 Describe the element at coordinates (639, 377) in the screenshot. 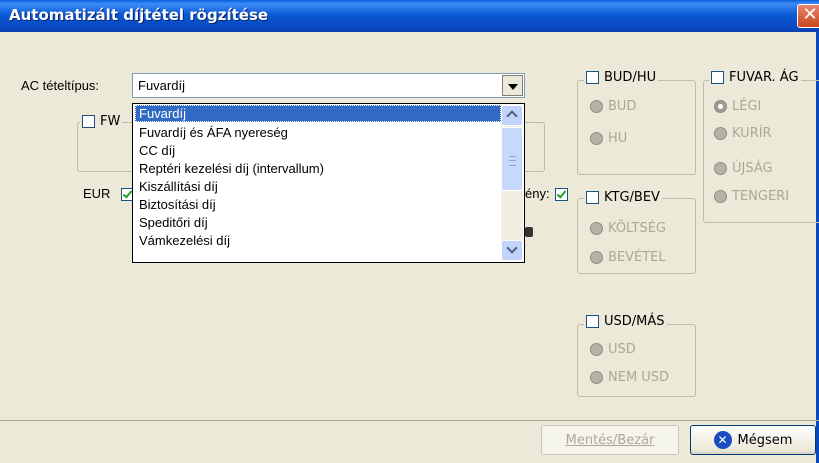

I see `radio-label: NEM USD` at that location.